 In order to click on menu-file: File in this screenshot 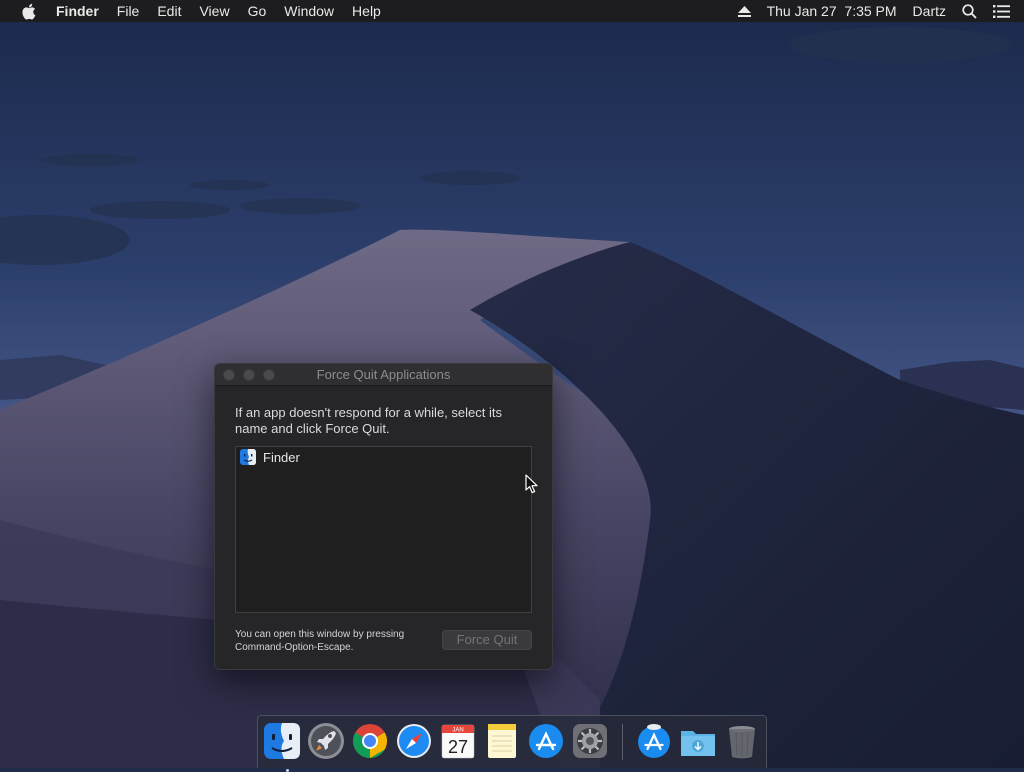, I will do `click(128, 11)`.